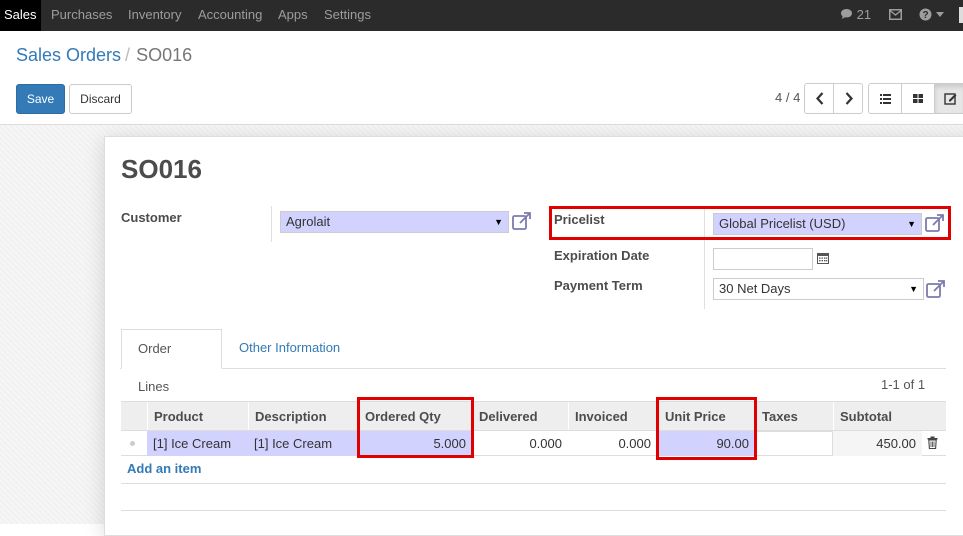  I want to click on messages-button: 21, so click(855, 15).